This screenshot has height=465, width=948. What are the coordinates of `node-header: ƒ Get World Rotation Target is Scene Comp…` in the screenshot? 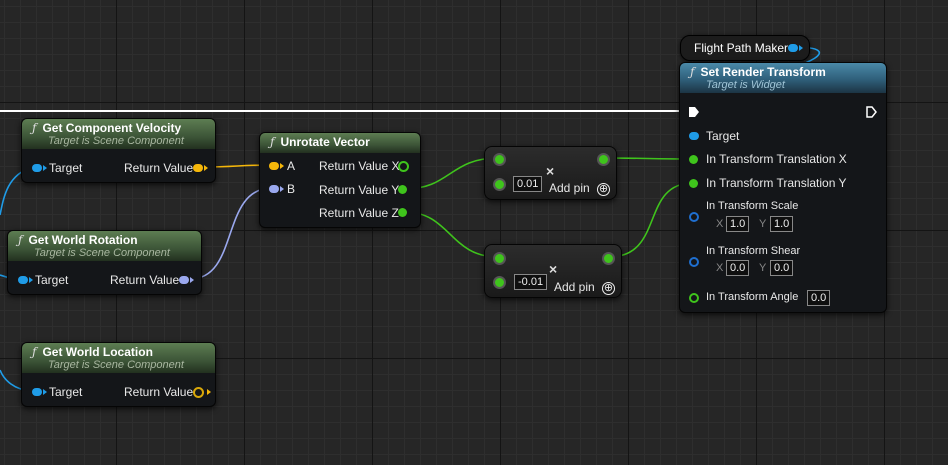 It's located at (104, 246).